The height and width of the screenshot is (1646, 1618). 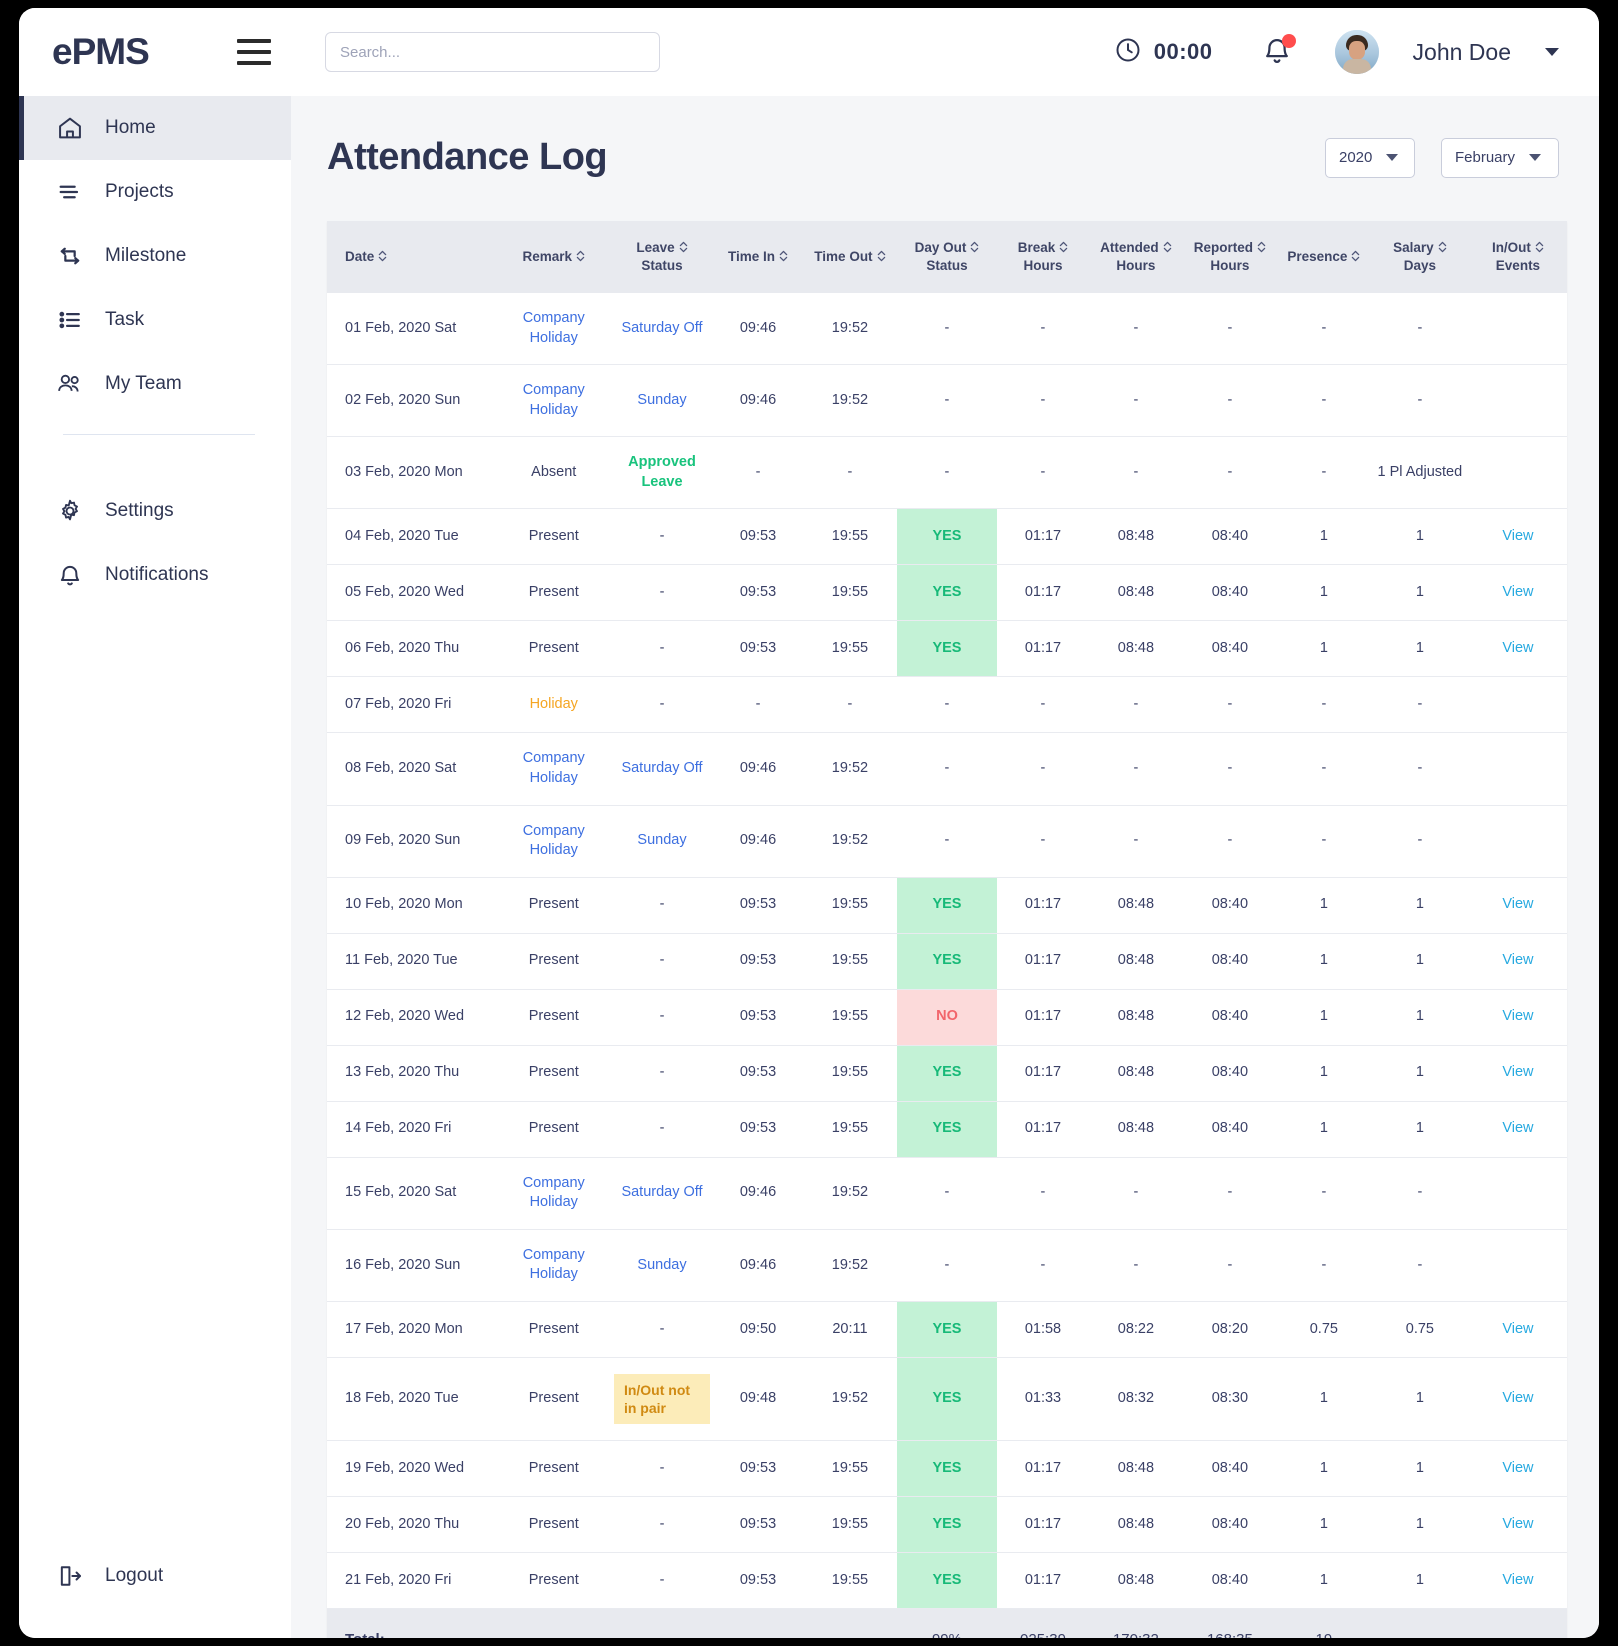 What do you see at coordinates (1518, 257) in the screenshot?
I see `column-header-in-out-events: In/Out Events` at bounding box center [1518, 257].